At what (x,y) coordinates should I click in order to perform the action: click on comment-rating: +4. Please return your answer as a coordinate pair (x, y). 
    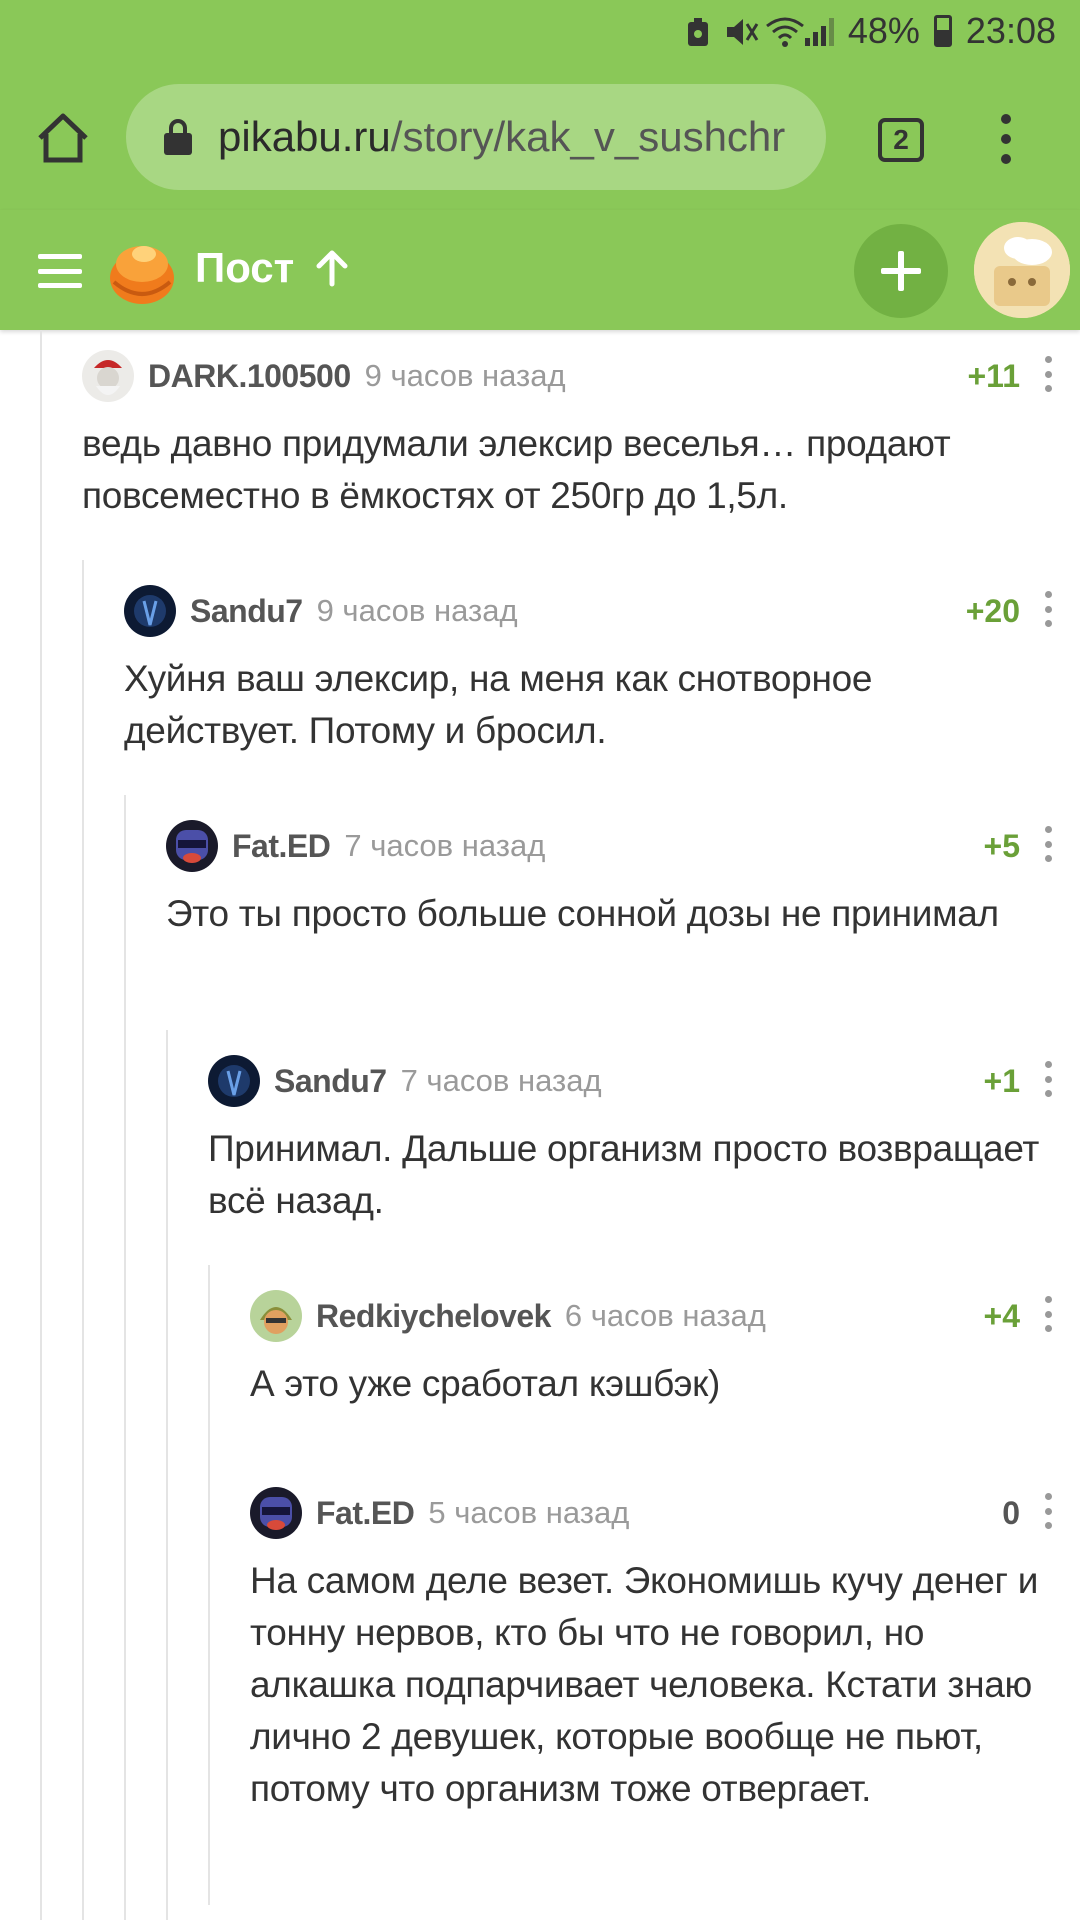
    Looking at the image, I should click on (1001, 1316).